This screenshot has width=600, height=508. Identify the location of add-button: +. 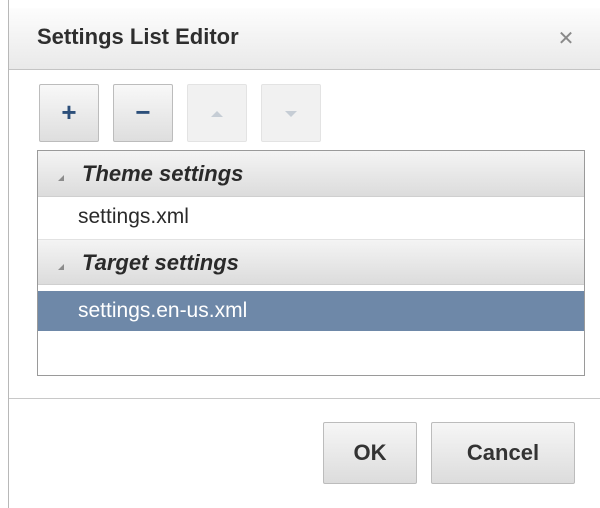
(69, 113).